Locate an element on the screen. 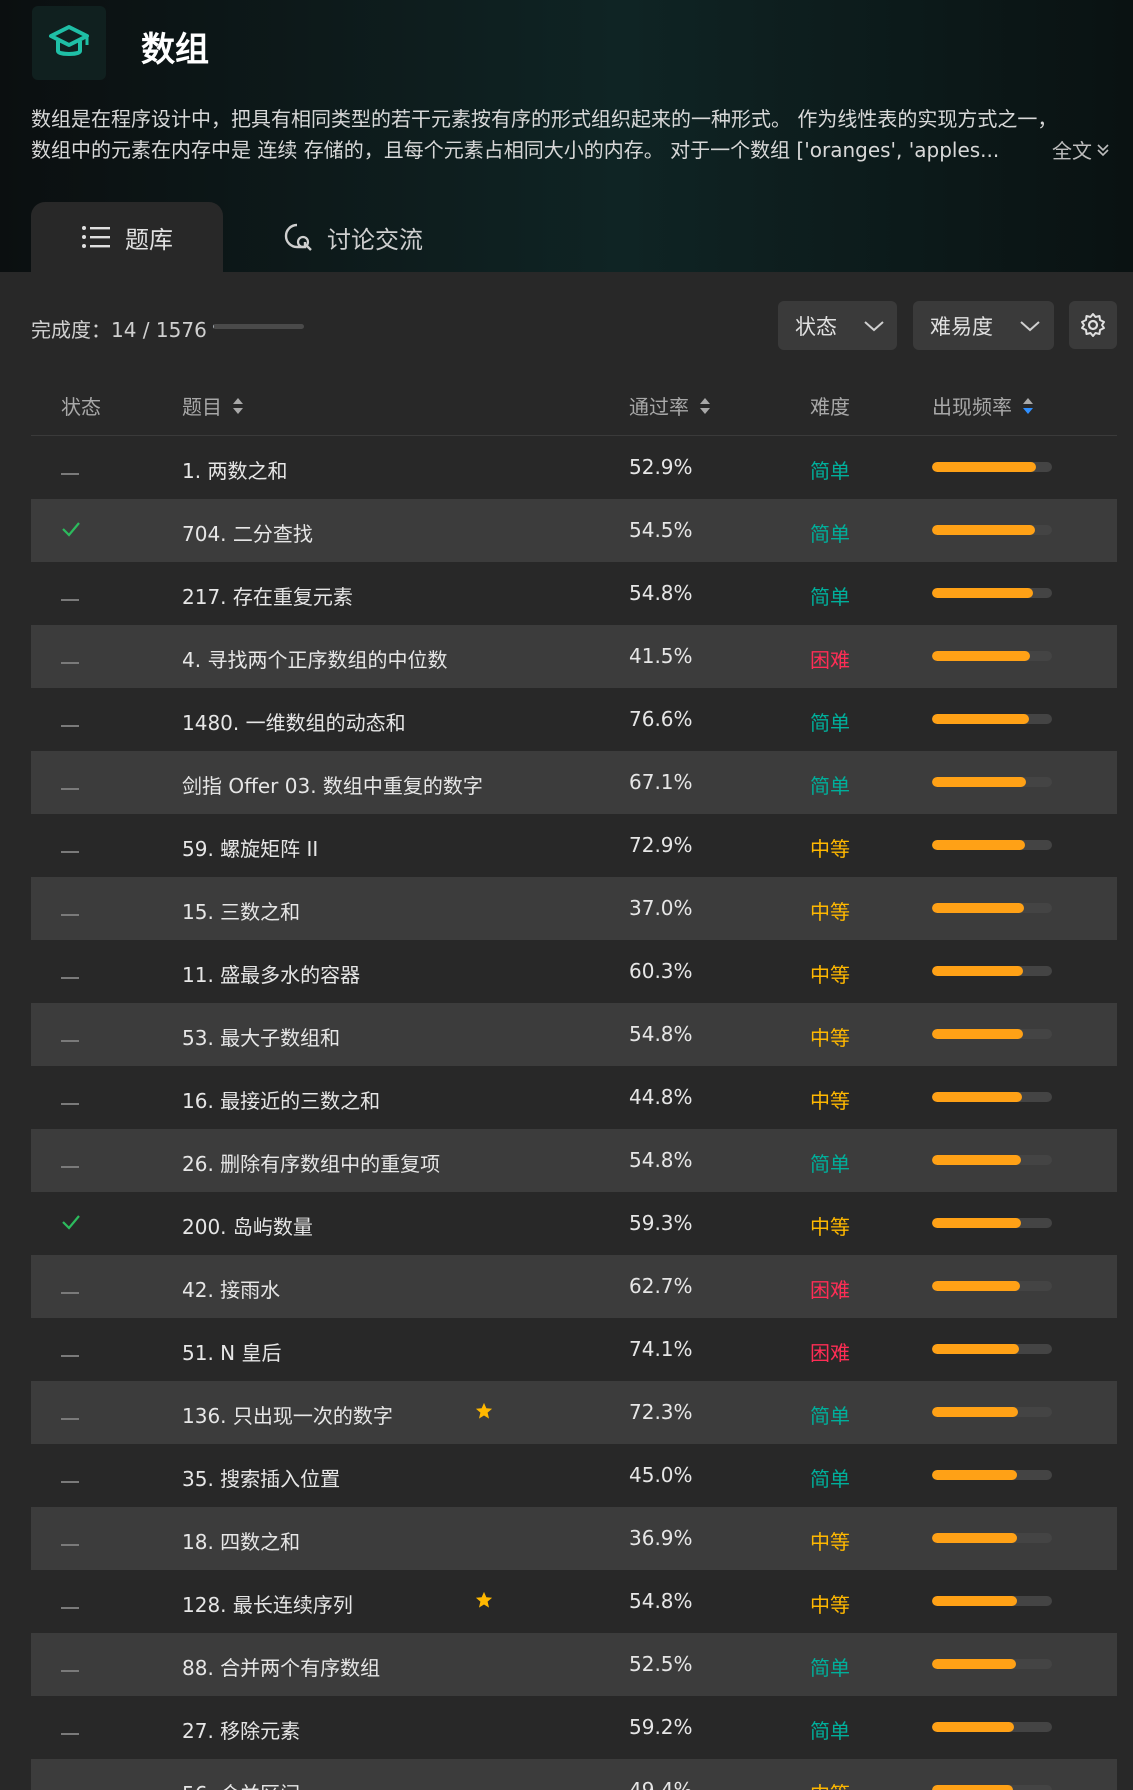  table-row: 26. 删除有序数组中的重复项 54.8% 简单 is located at coordinates (574, 1160).